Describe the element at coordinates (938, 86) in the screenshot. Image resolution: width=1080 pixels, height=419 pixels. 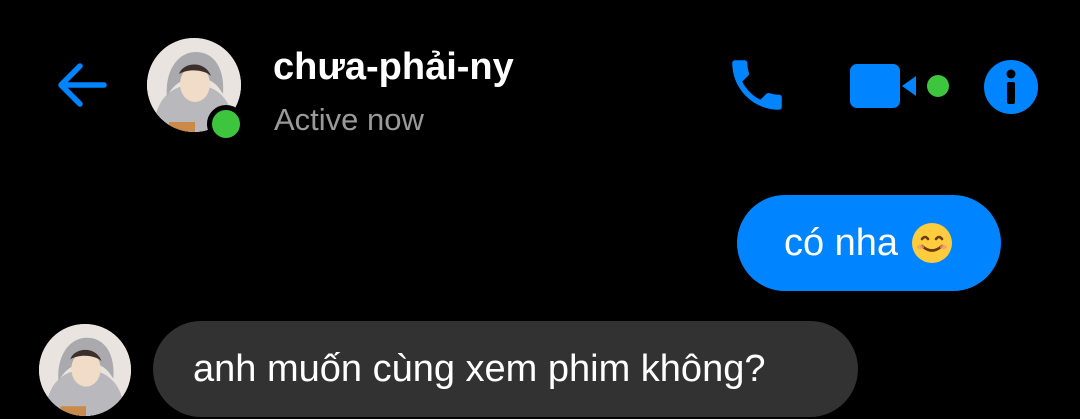
I see `video-active-dot` at that location.